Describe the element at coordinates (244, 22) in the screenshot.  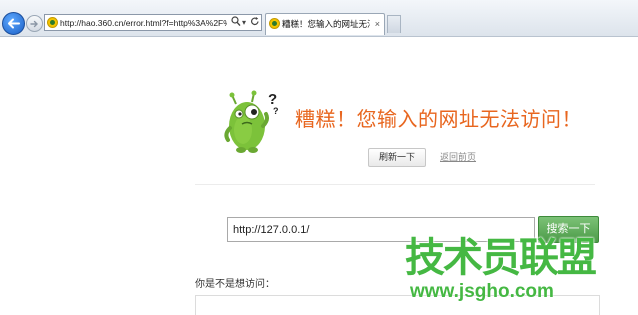
I see `dropdown-icon: ▾` at that location.